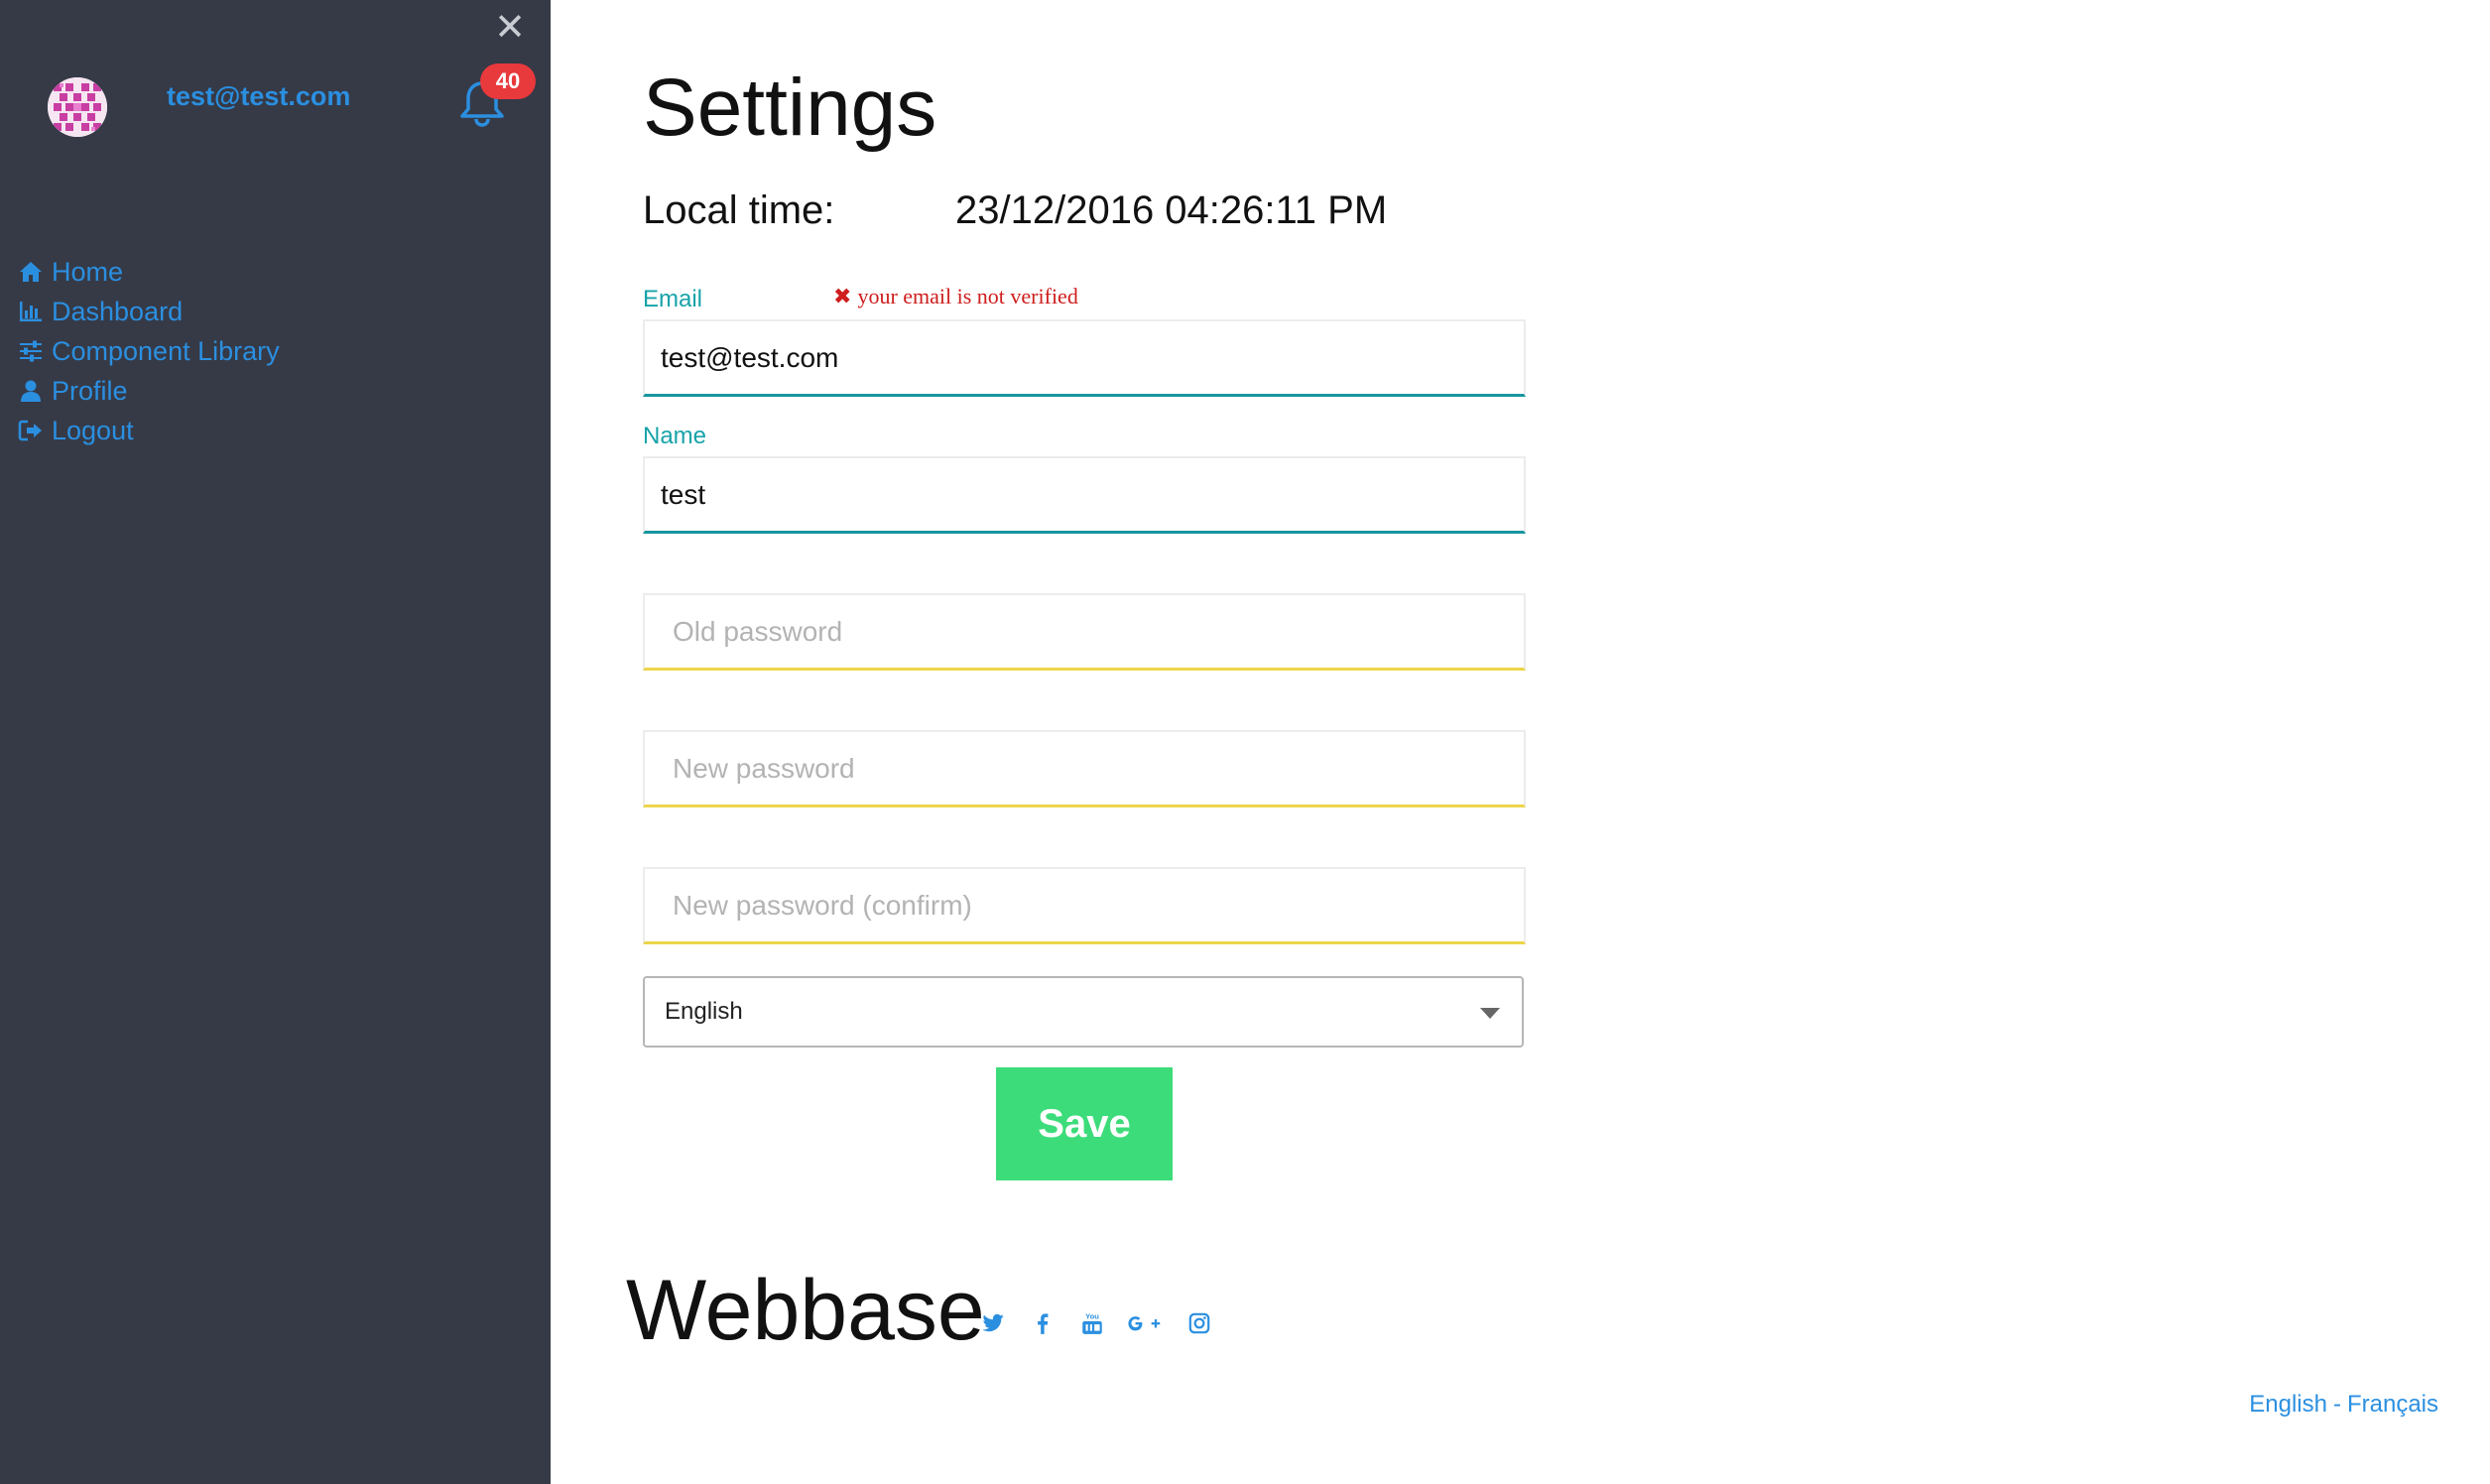 Image resolution: width=2490 pixels, height=1484 pixels. Describe the element at coordinates (1084, 768) in the screenshot. I see `new-password-field` at that location.